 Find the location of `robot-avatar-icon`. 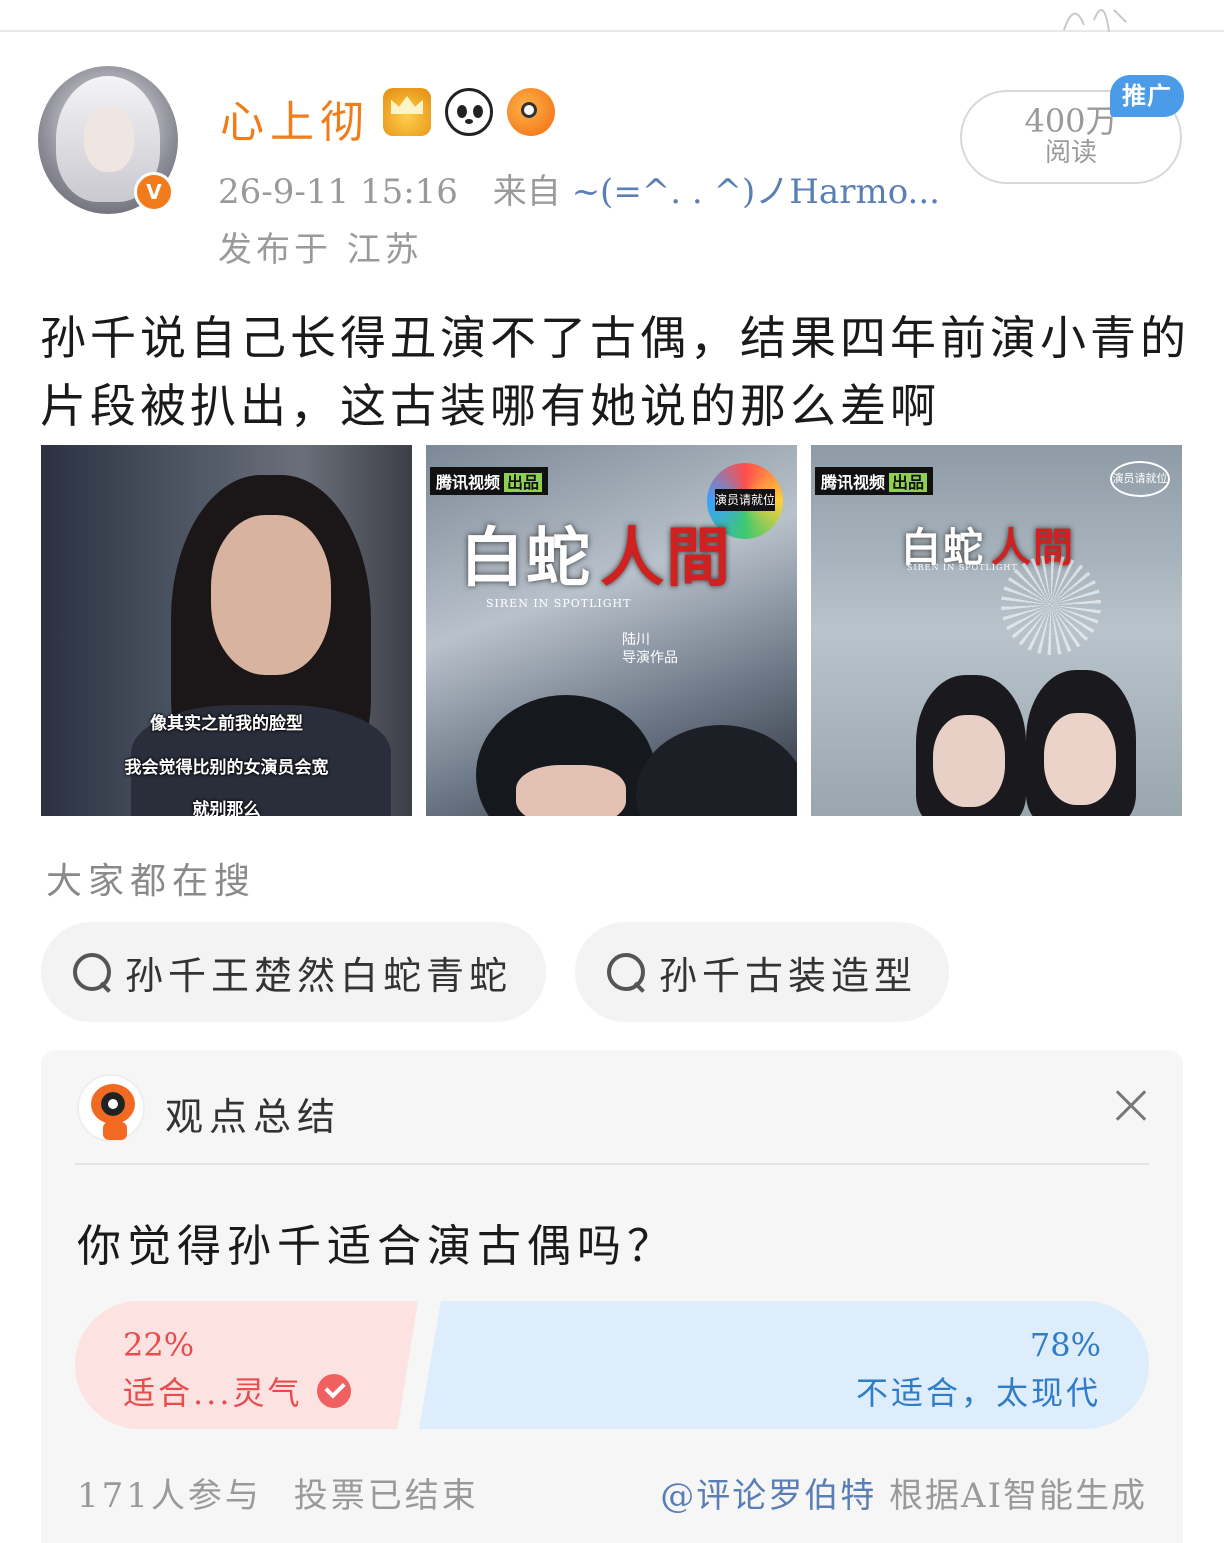

robot-avatar-icon is located at coordinates (111, 1108).